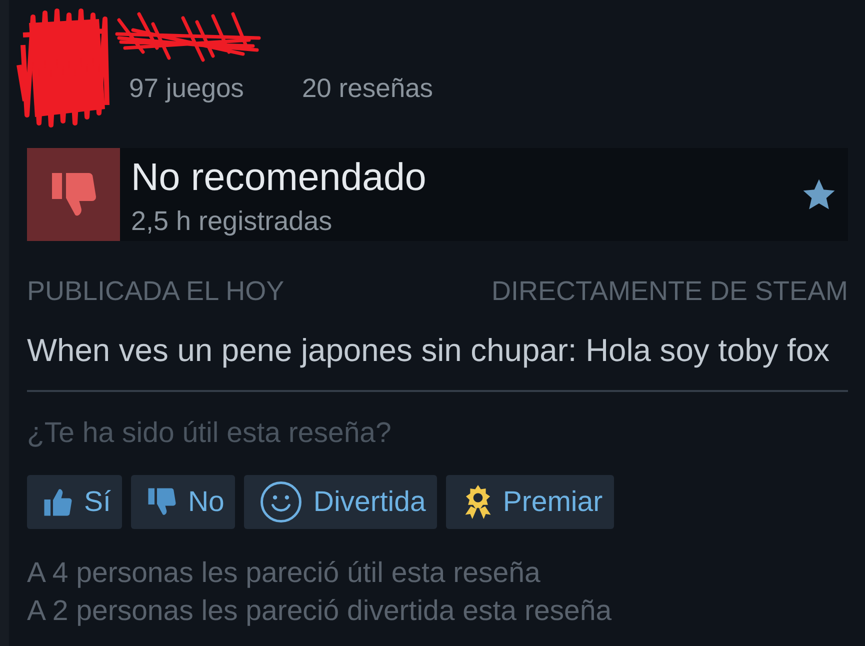  Describe the element at coordinates (74, 502) in the screenshot. I see `yes-button: Sí` at that location.